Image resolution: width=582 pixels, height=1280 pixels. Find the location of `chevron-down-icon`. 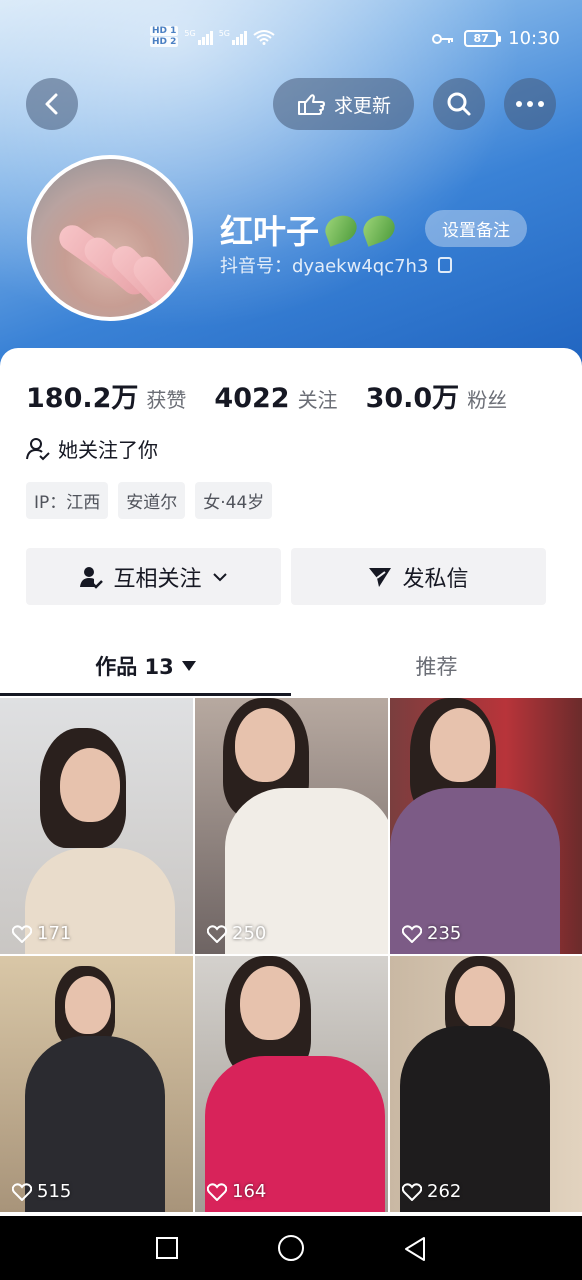

chevron-down-icon is located at coordinates (219, 576).